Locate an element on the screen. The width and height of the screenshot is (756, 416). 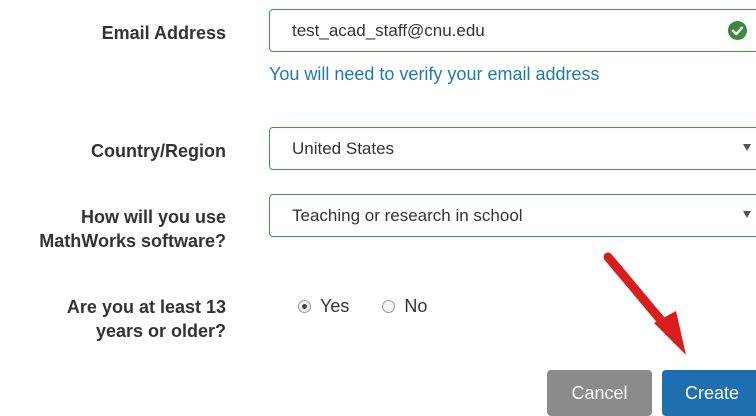
usage-select: Teaching or research in school is located at coordinates (512, 215).